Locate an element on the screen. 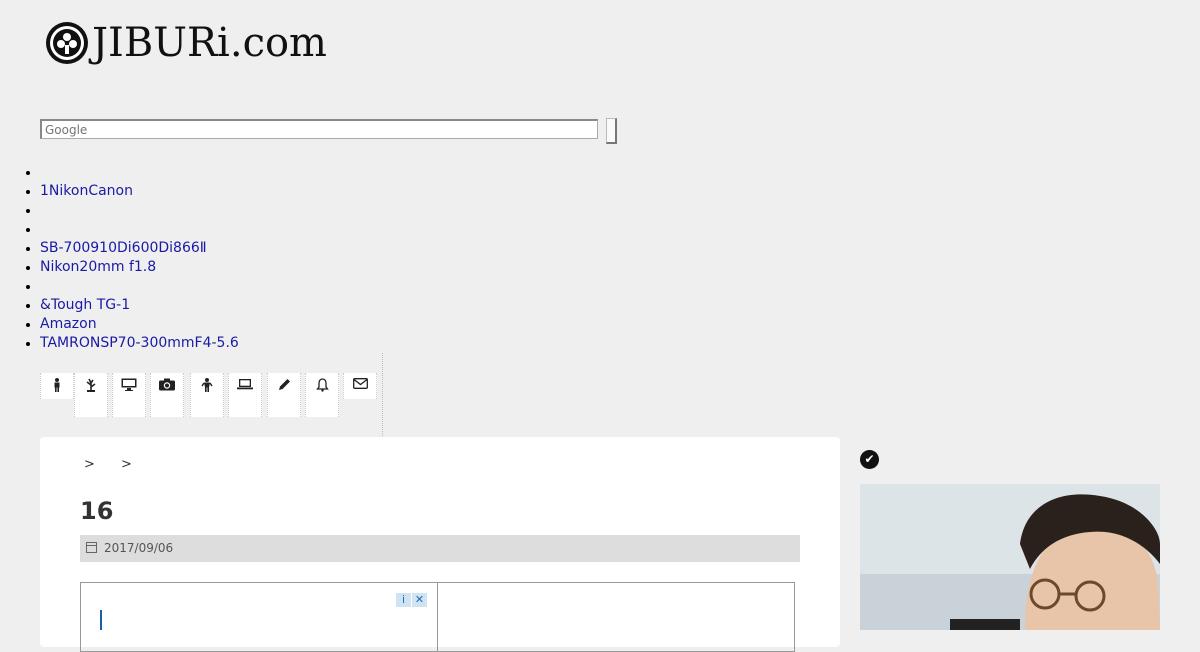  calendar-icon is located at coordinates (91, 547).